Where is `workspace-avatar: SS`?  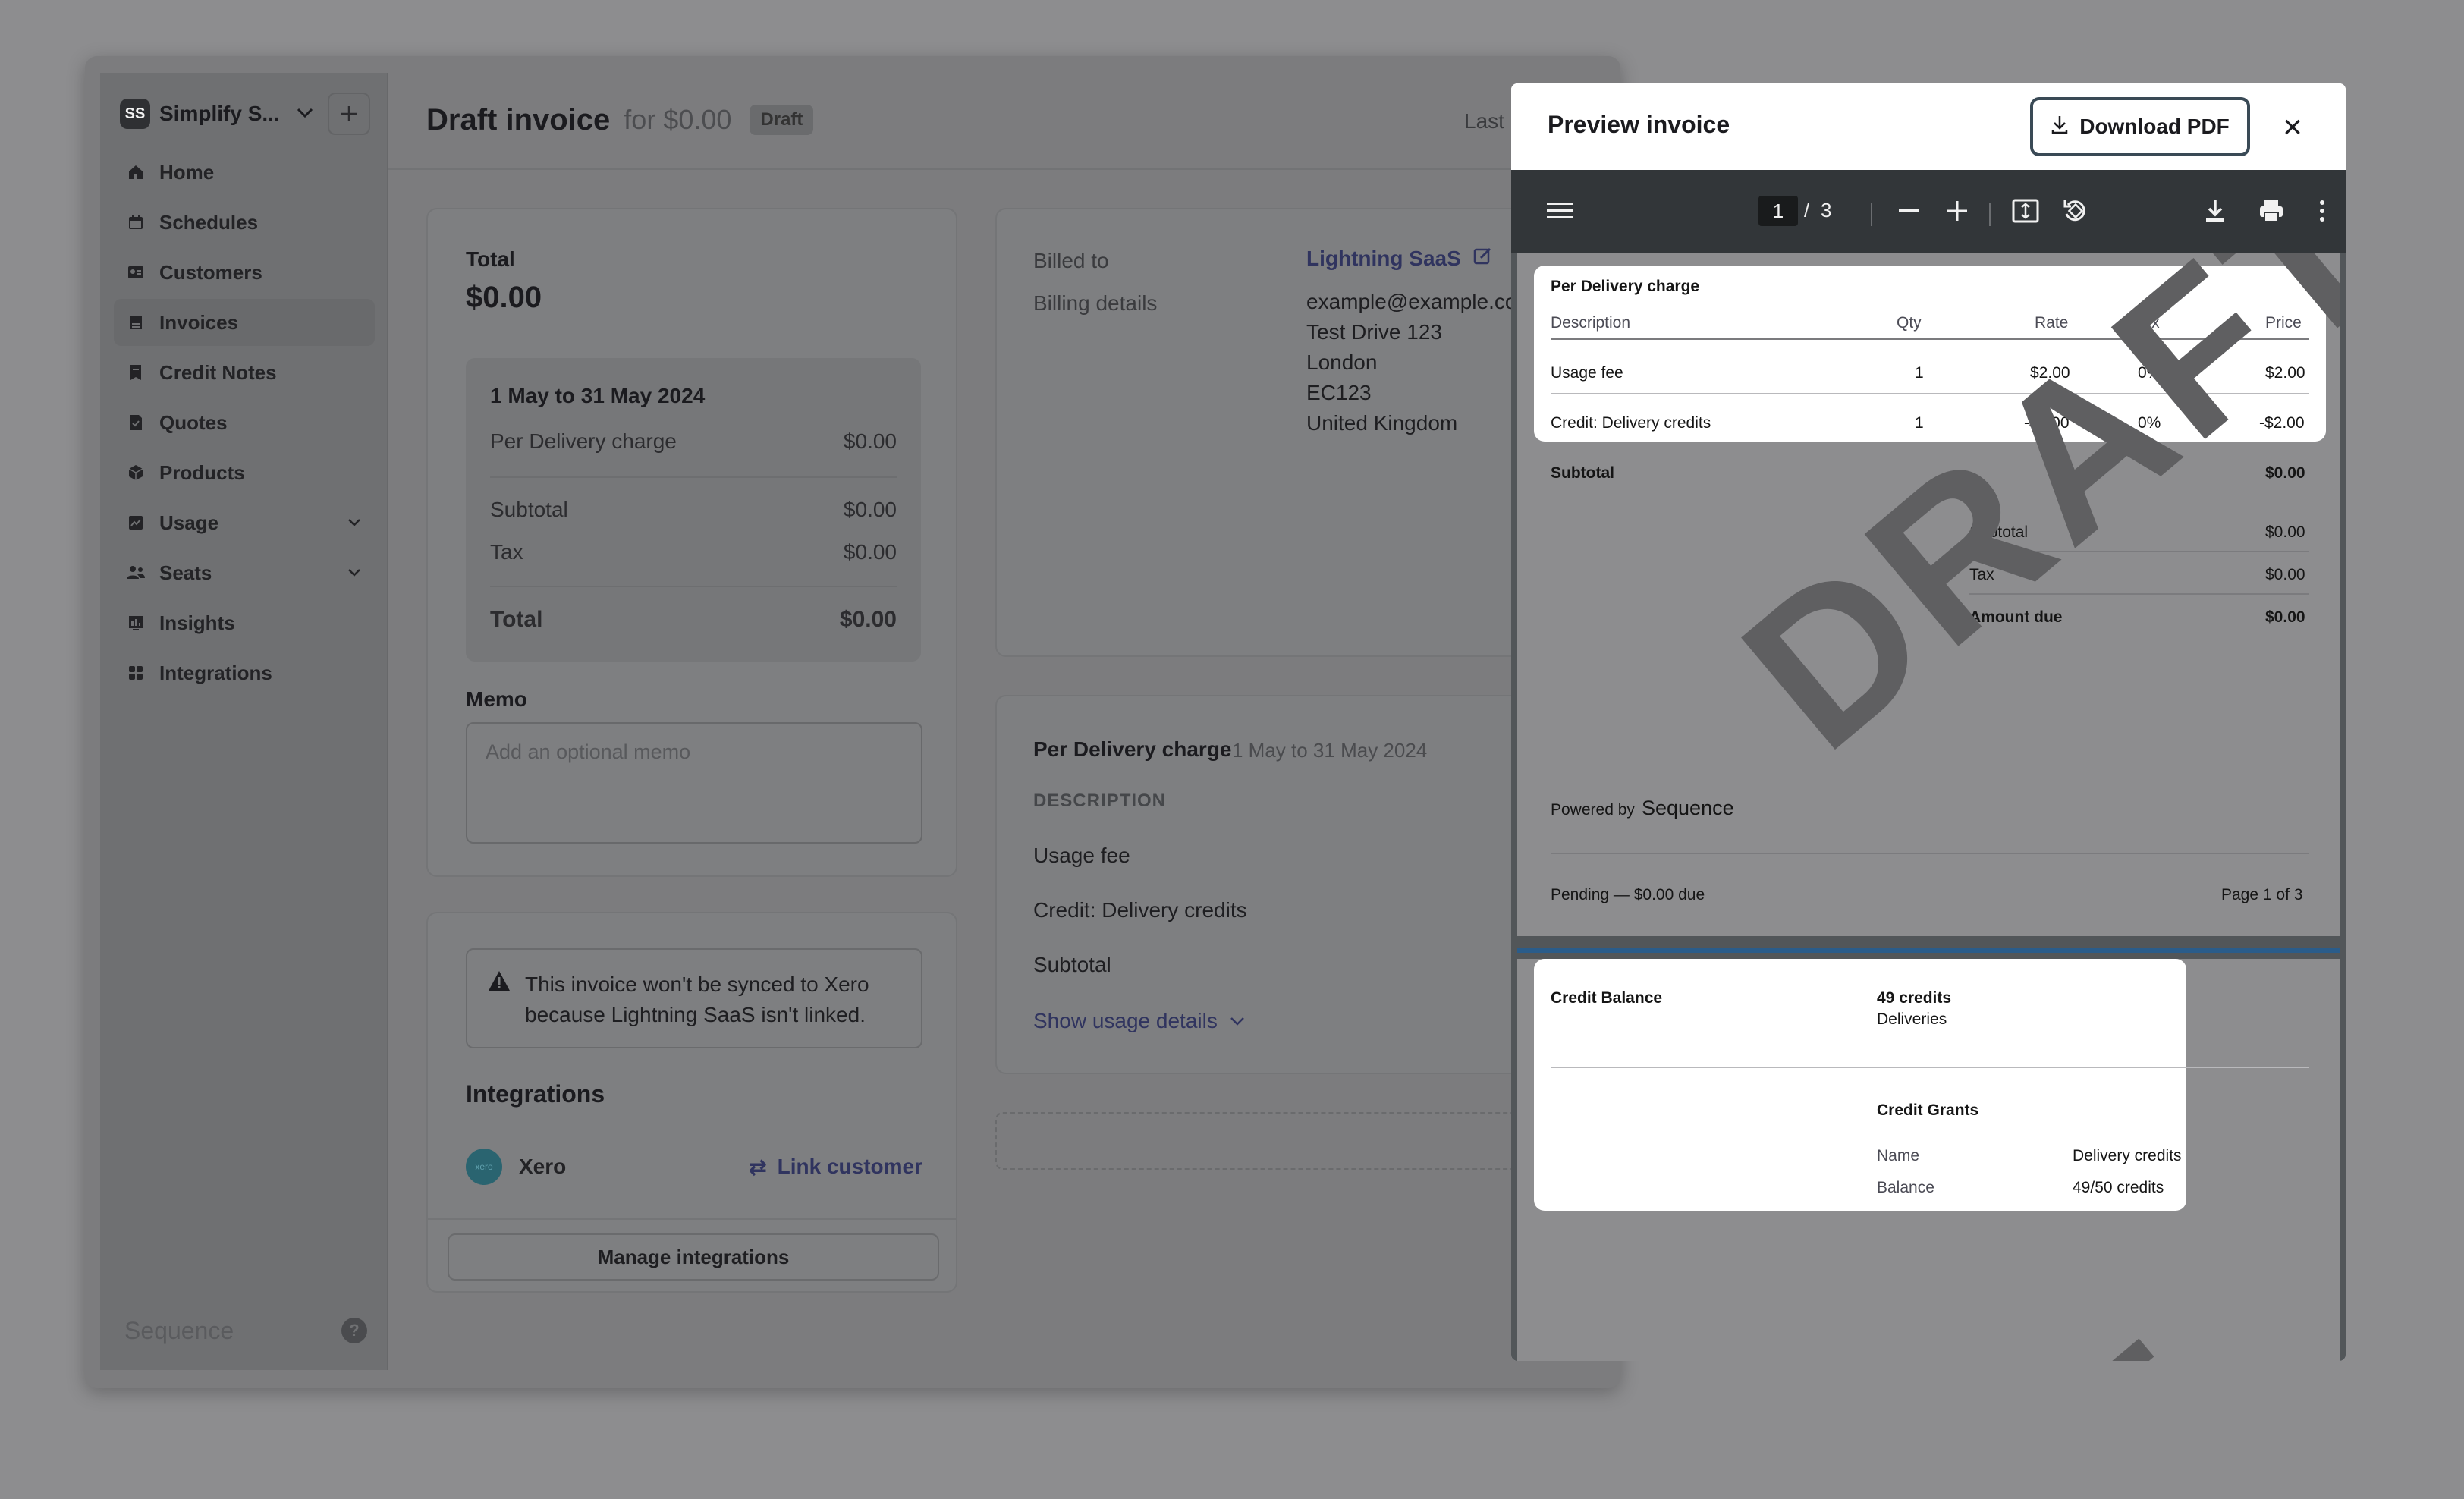 workspace-avatar: SS is located at coordinates (135, 114).